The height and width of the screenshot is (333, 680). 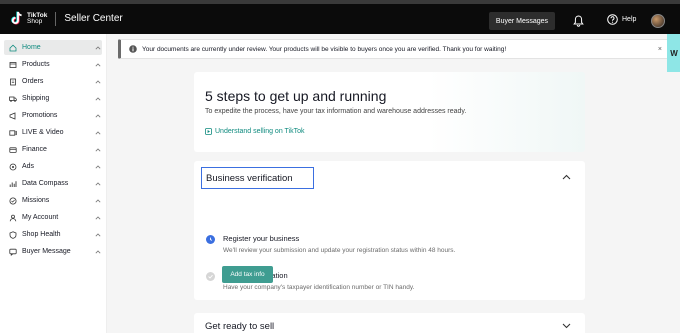 I want to click on steps-title: 5 steps to get up and running, so click(x=296, y=96).